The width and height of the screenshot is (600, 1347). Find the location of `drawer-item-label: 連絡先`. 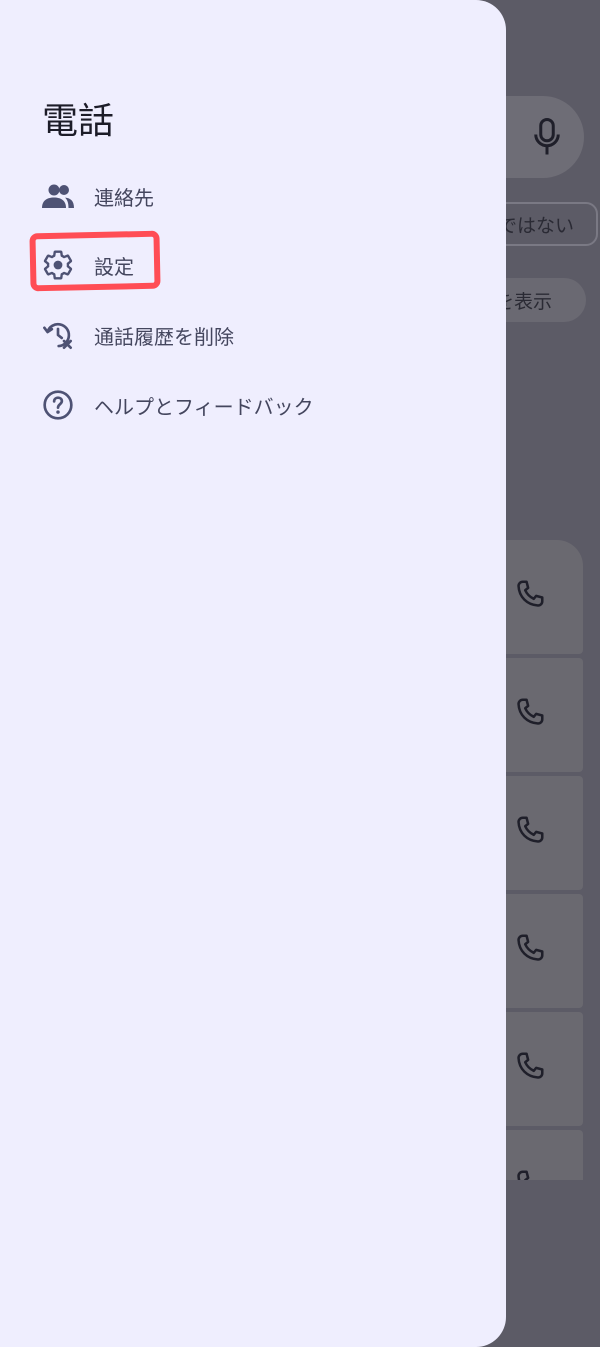

drawer-item-label: 連絡先 is located at coordinates (124, 197).